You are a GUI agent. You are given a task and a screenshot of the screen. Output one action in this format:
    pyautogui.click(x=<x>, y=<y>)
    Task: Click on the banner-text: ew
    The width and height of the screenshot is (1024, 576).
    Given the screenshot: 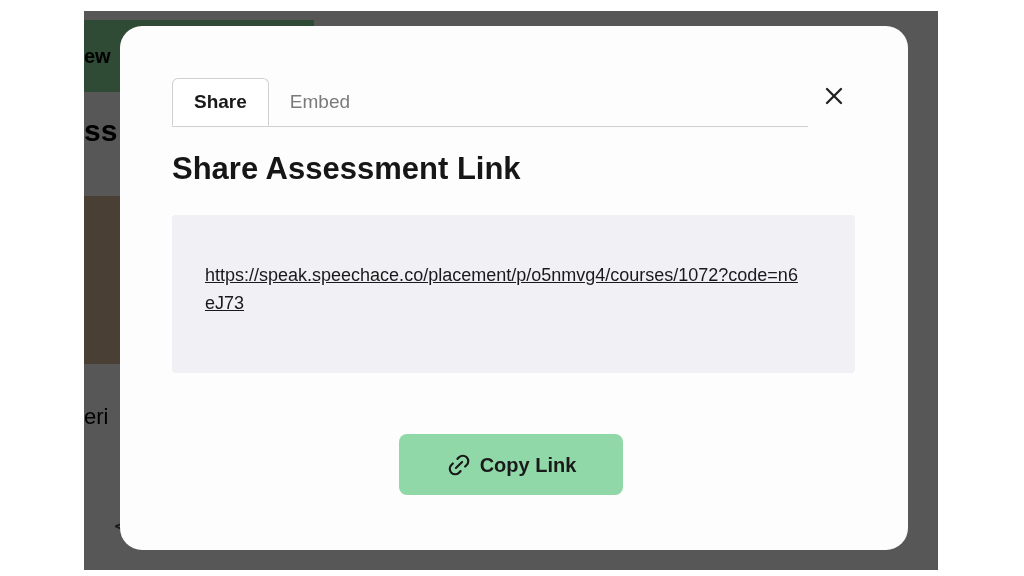 What is the action you would take?
    pyautogui.click(x=97, y=56)
    